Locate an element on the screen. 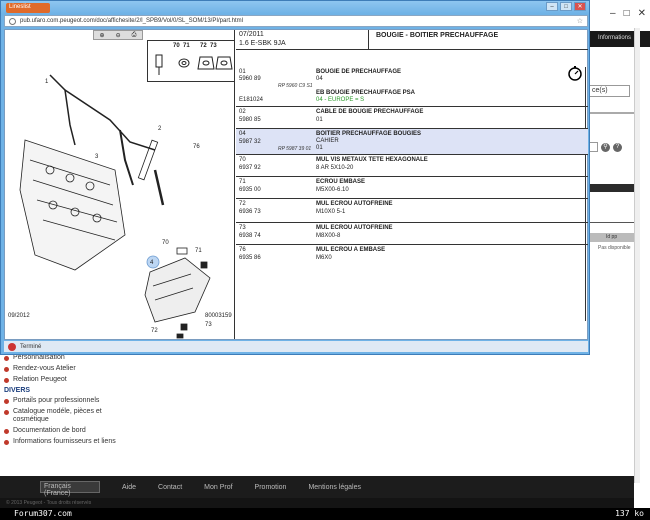  nav-item: Documentation de bord is located at coordinates (64, 431).